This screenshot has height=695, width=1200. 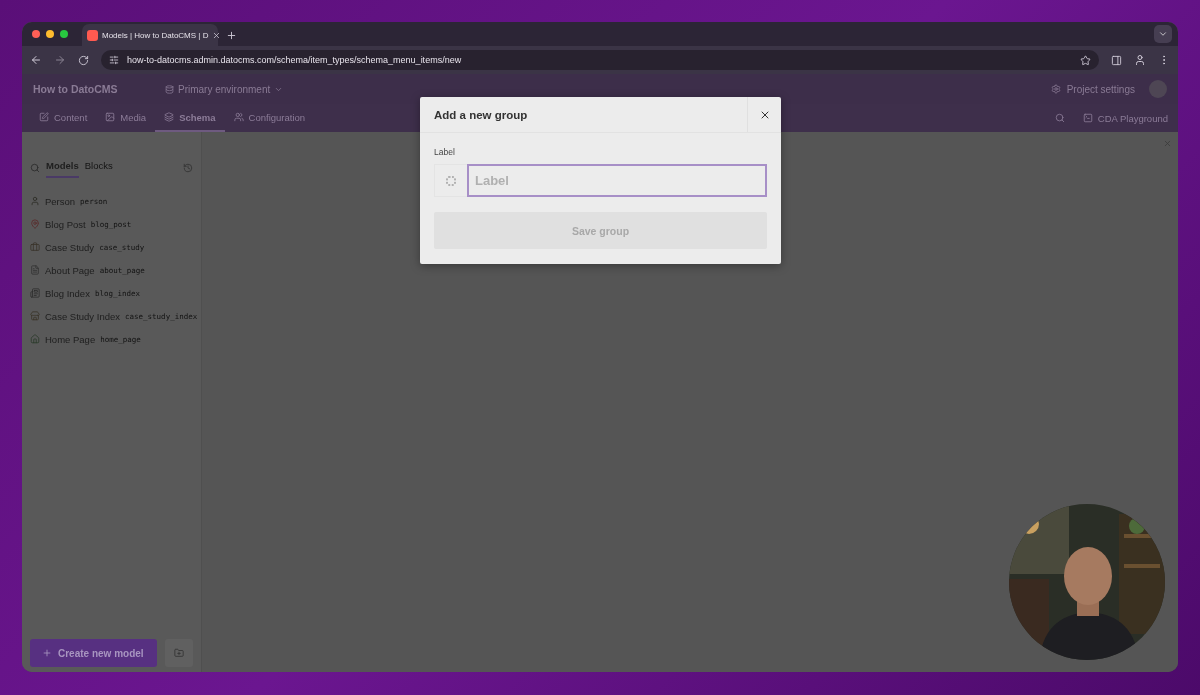 I want to click on nav-tab: Media, so click(x=126, y=118).